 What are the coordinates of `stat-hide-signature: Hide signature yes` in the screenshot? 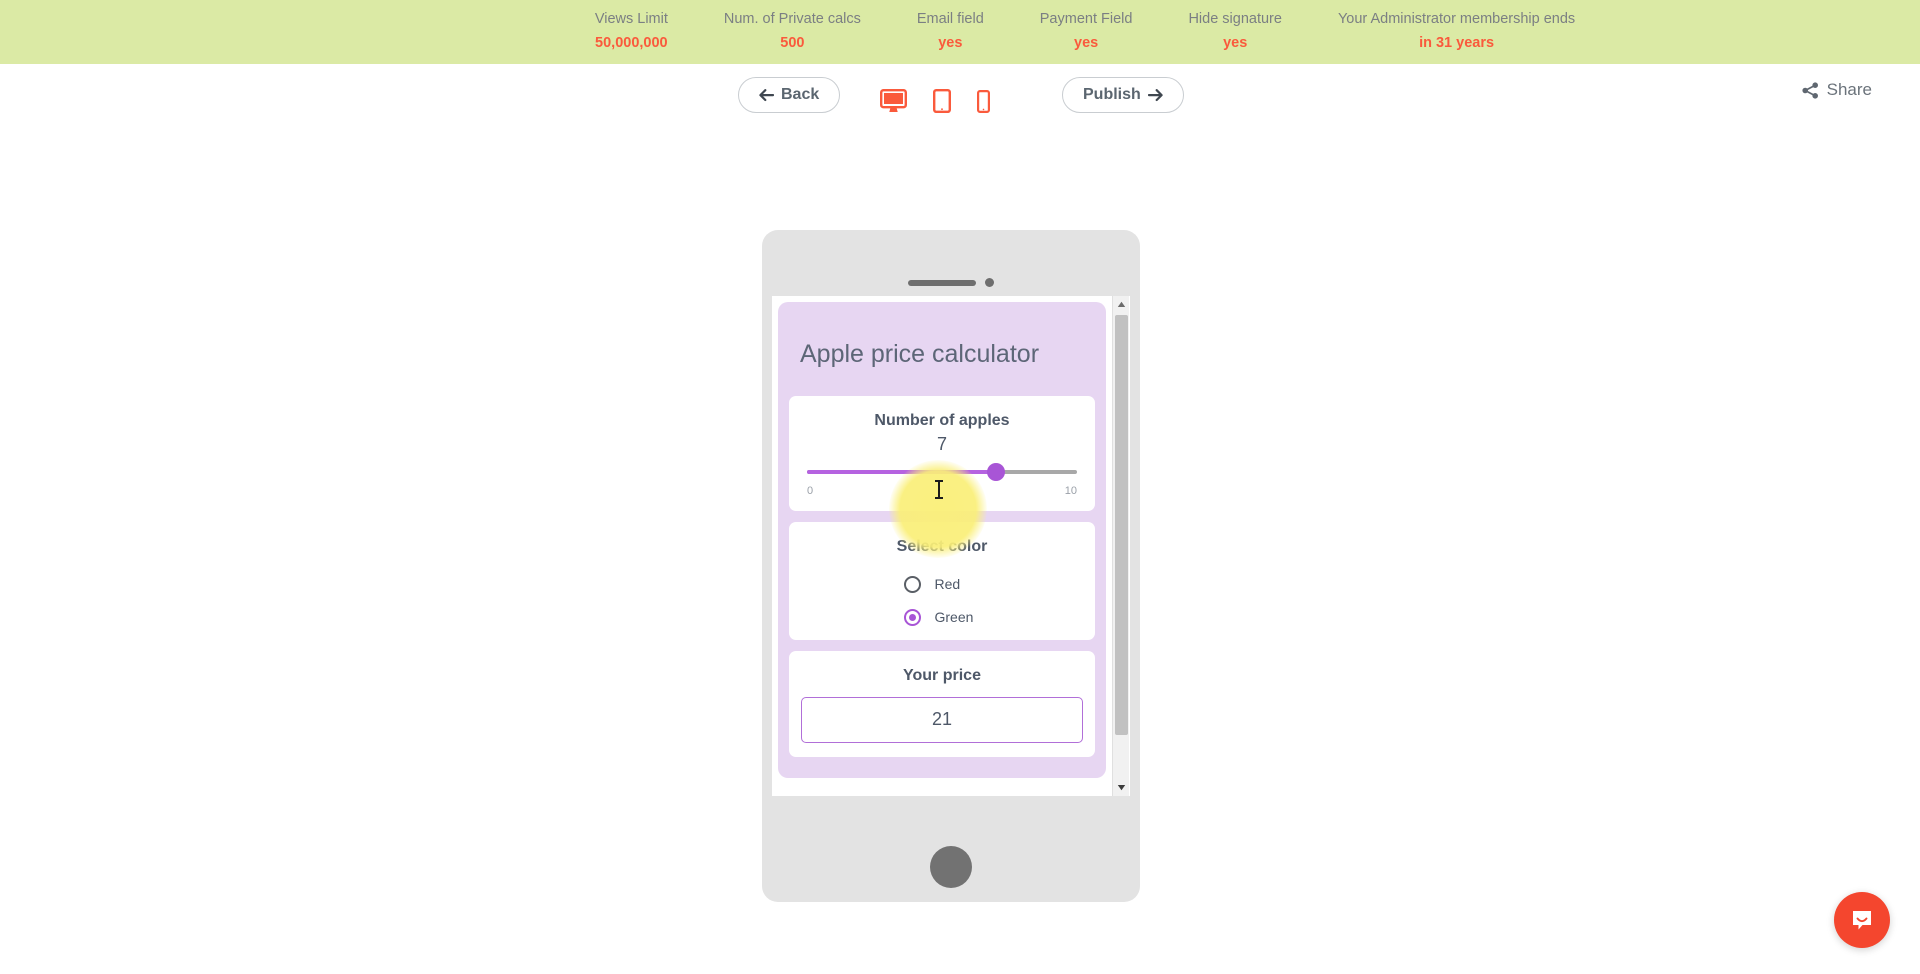 It's located at (1235, 31).